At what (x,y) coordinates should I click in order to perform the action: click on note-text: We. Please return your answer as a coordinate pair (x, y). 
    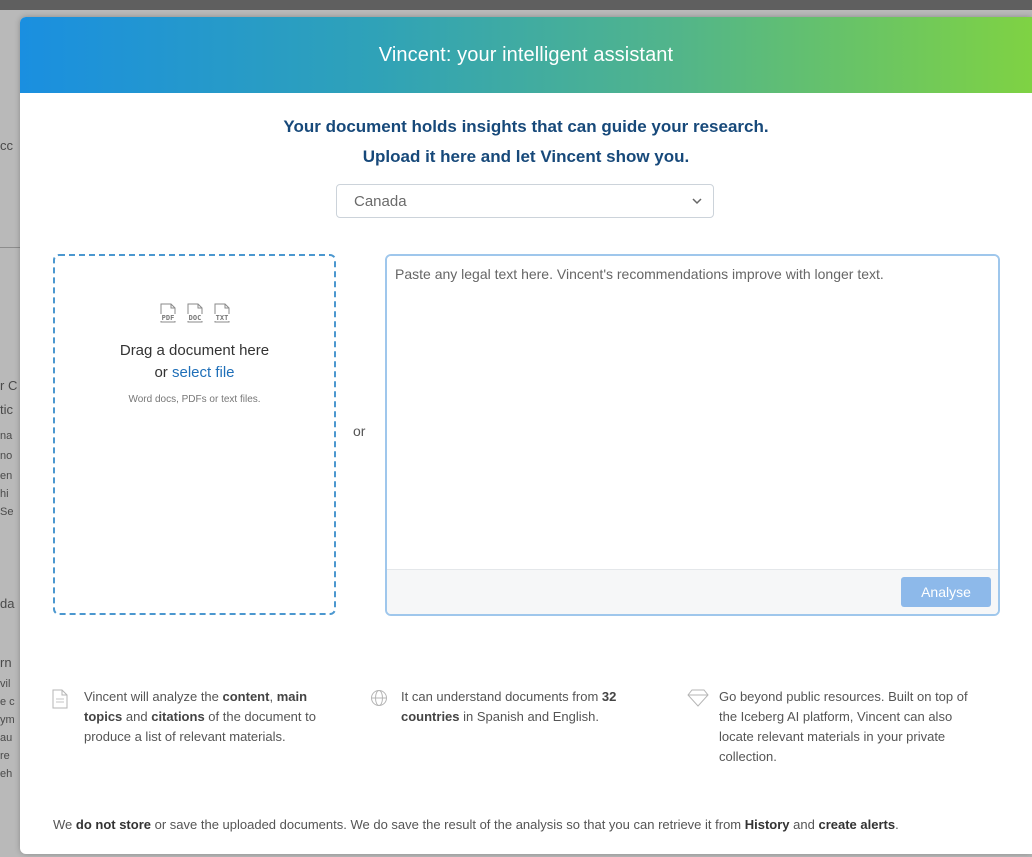
    Looking at the image, I should click on (64, 824).